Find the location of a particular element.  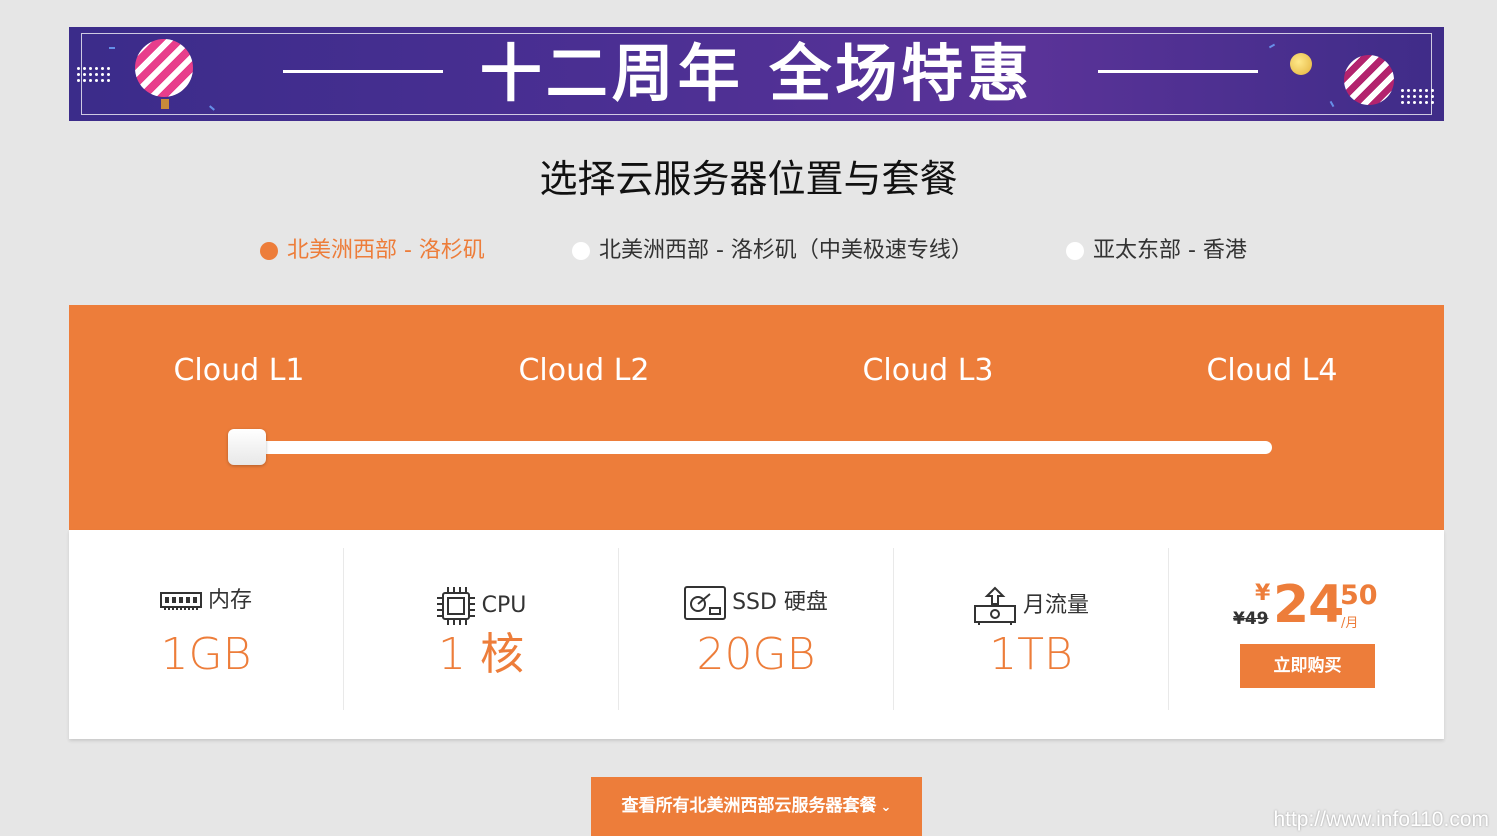

plan-option-l3: Cloud L3 is located at coordinates (928, 371).